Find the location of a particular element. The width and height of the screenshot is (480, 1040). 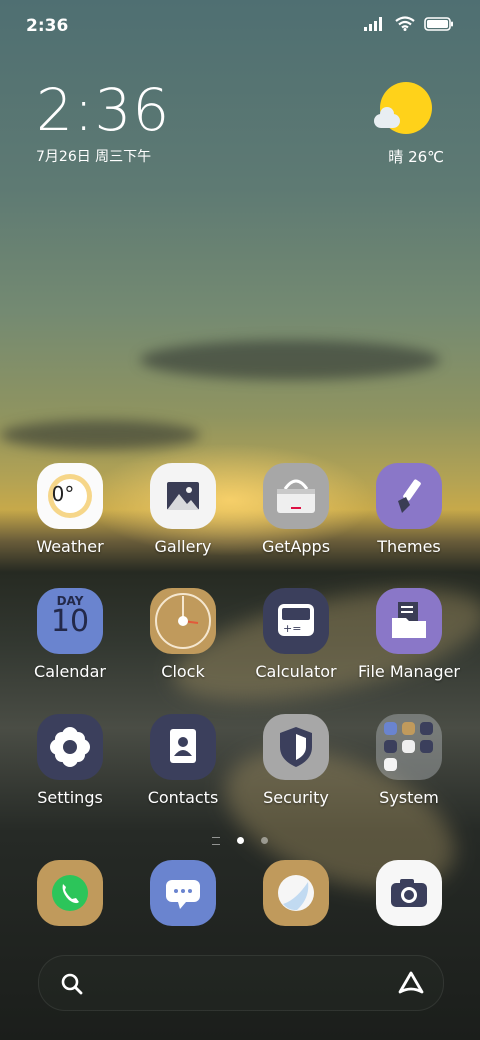

app-settings: Settings is located at coordinates (70, 760).